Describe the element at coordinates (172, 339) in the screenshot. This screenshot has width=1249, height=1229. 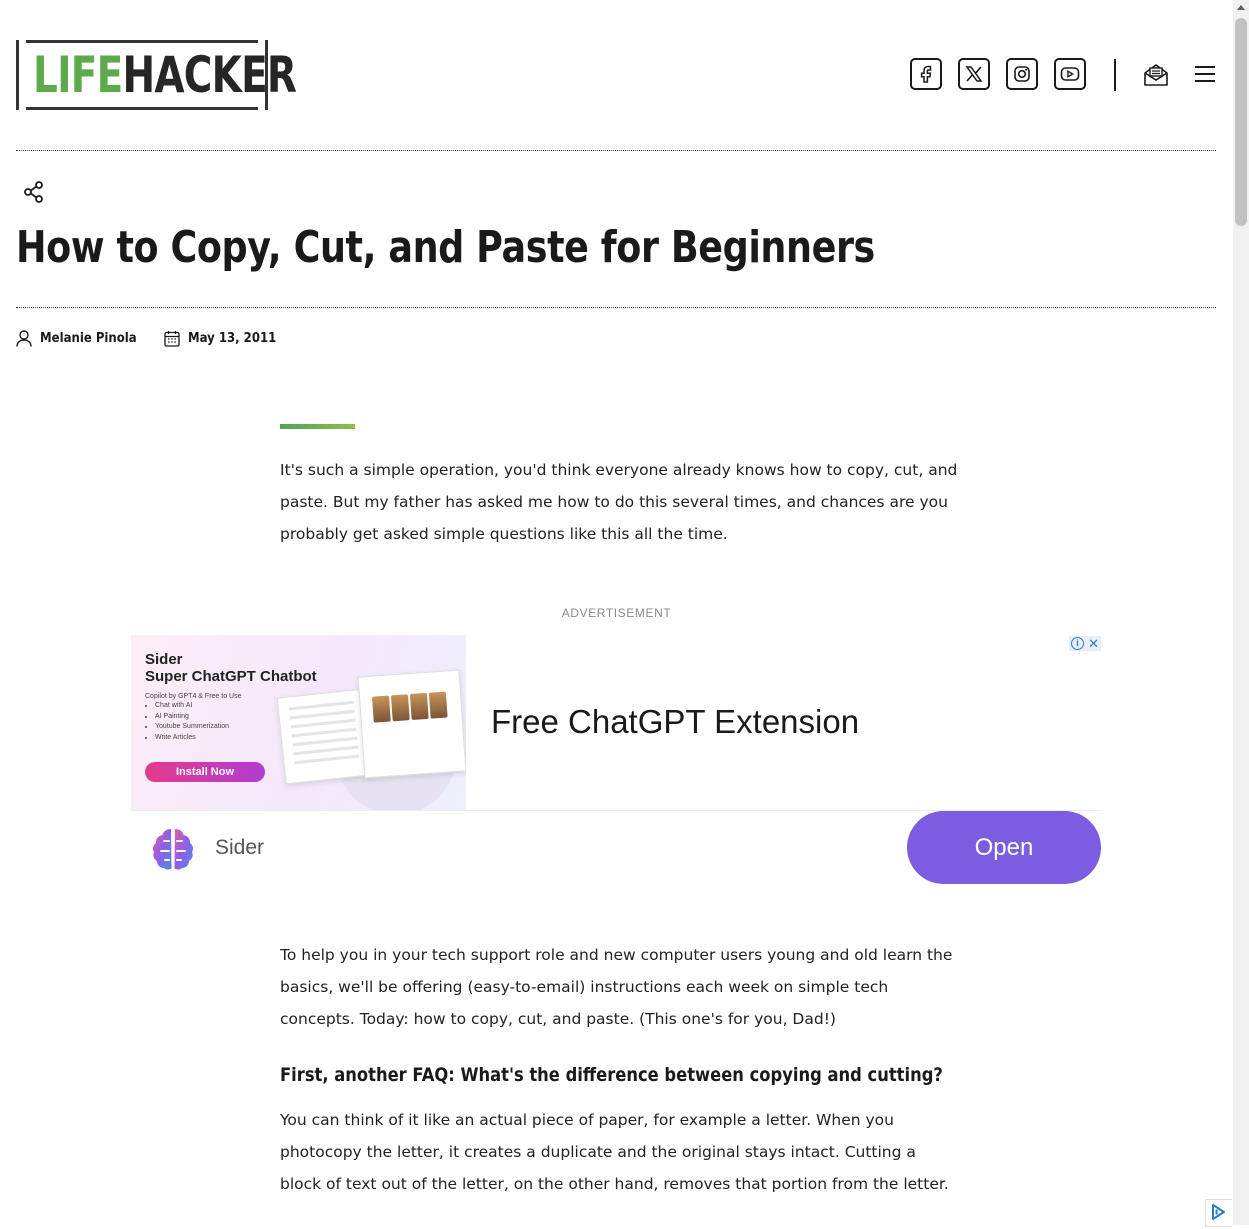
I see `calendar-icon` at that location.